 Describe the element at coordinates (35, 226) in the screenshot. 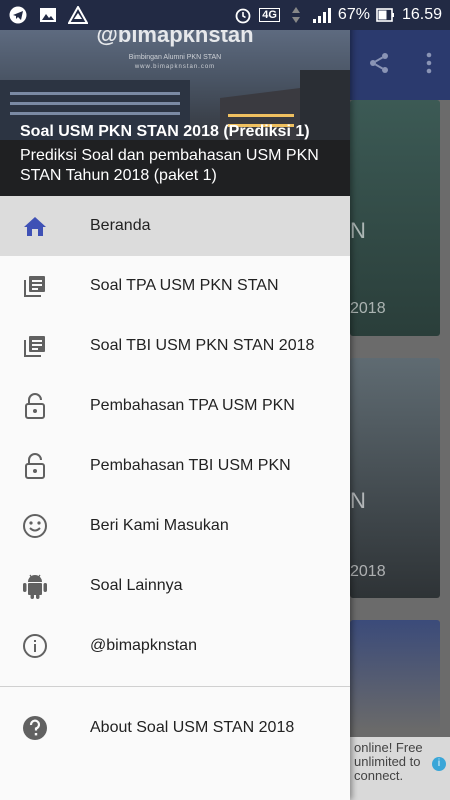

I see `home-icon` at that location.